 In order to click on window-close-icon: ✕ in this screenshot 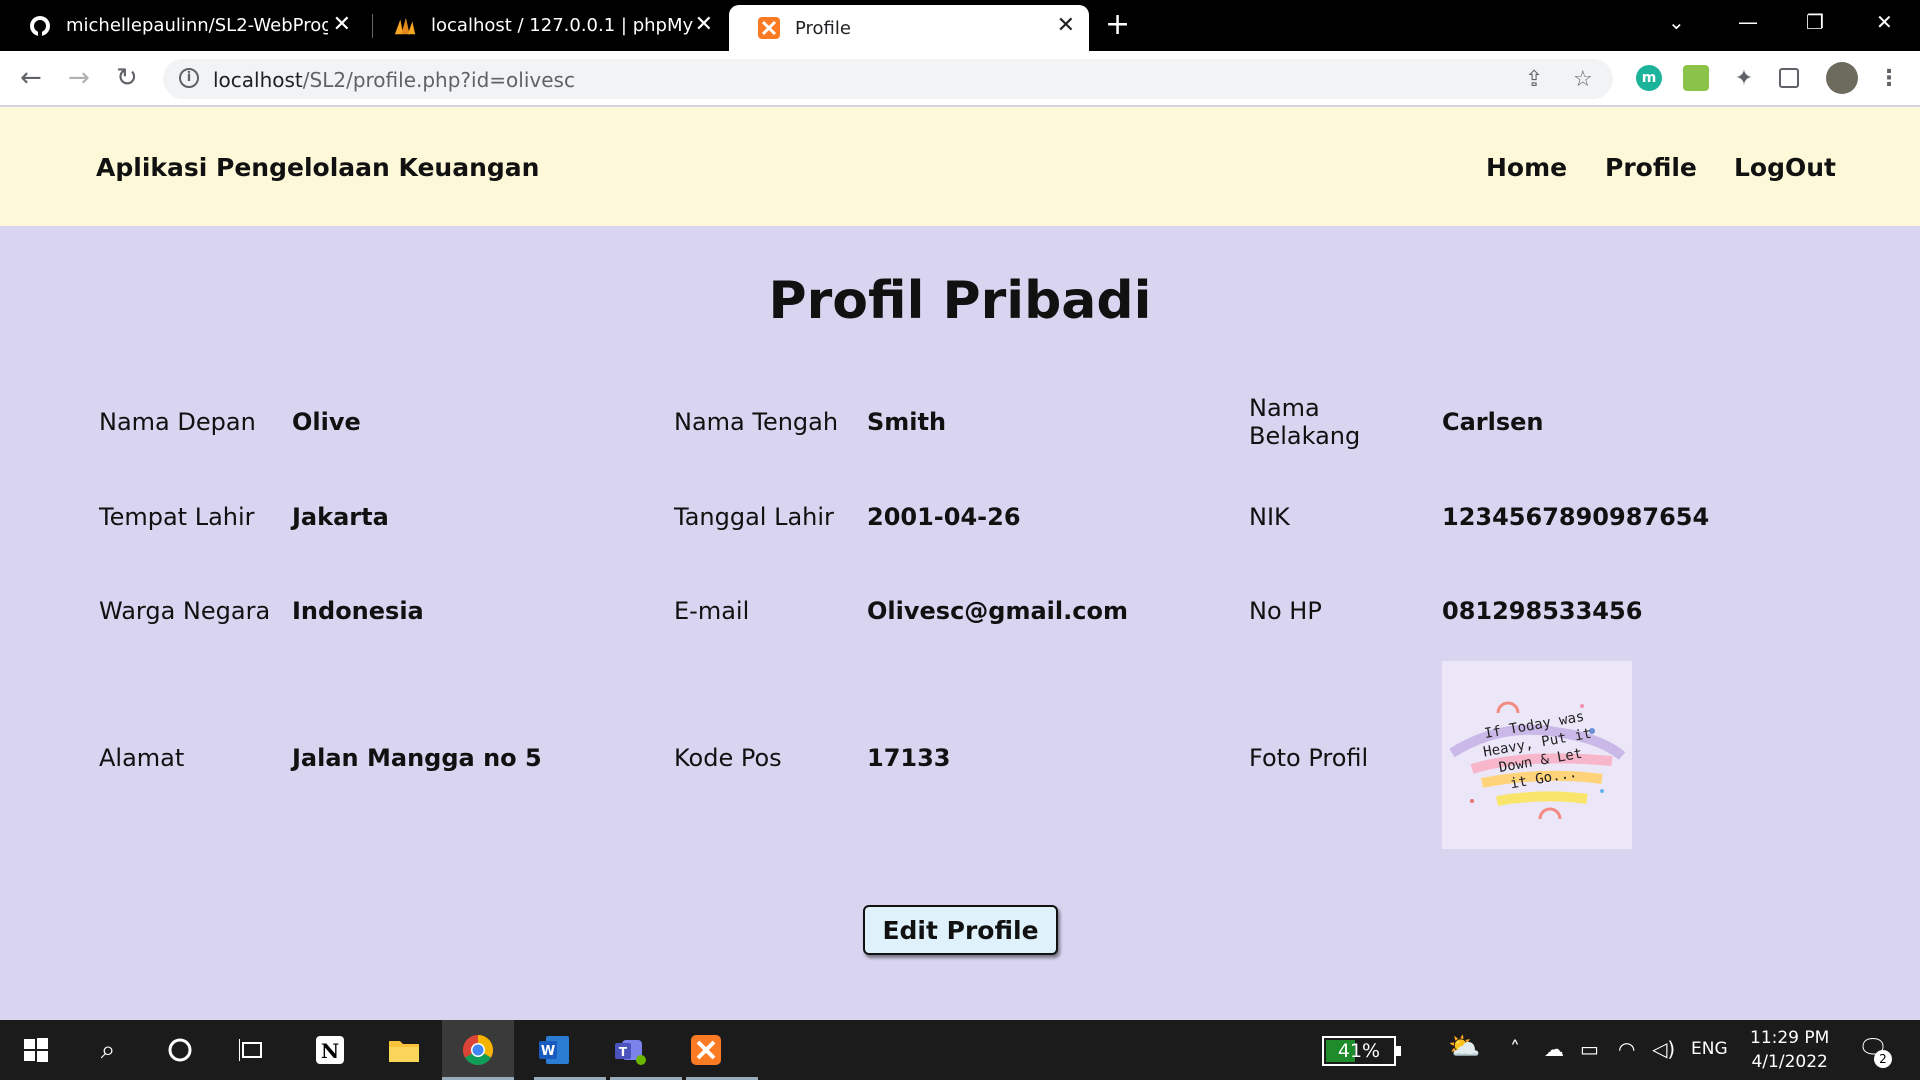, I will do `click(1884, 22)`.